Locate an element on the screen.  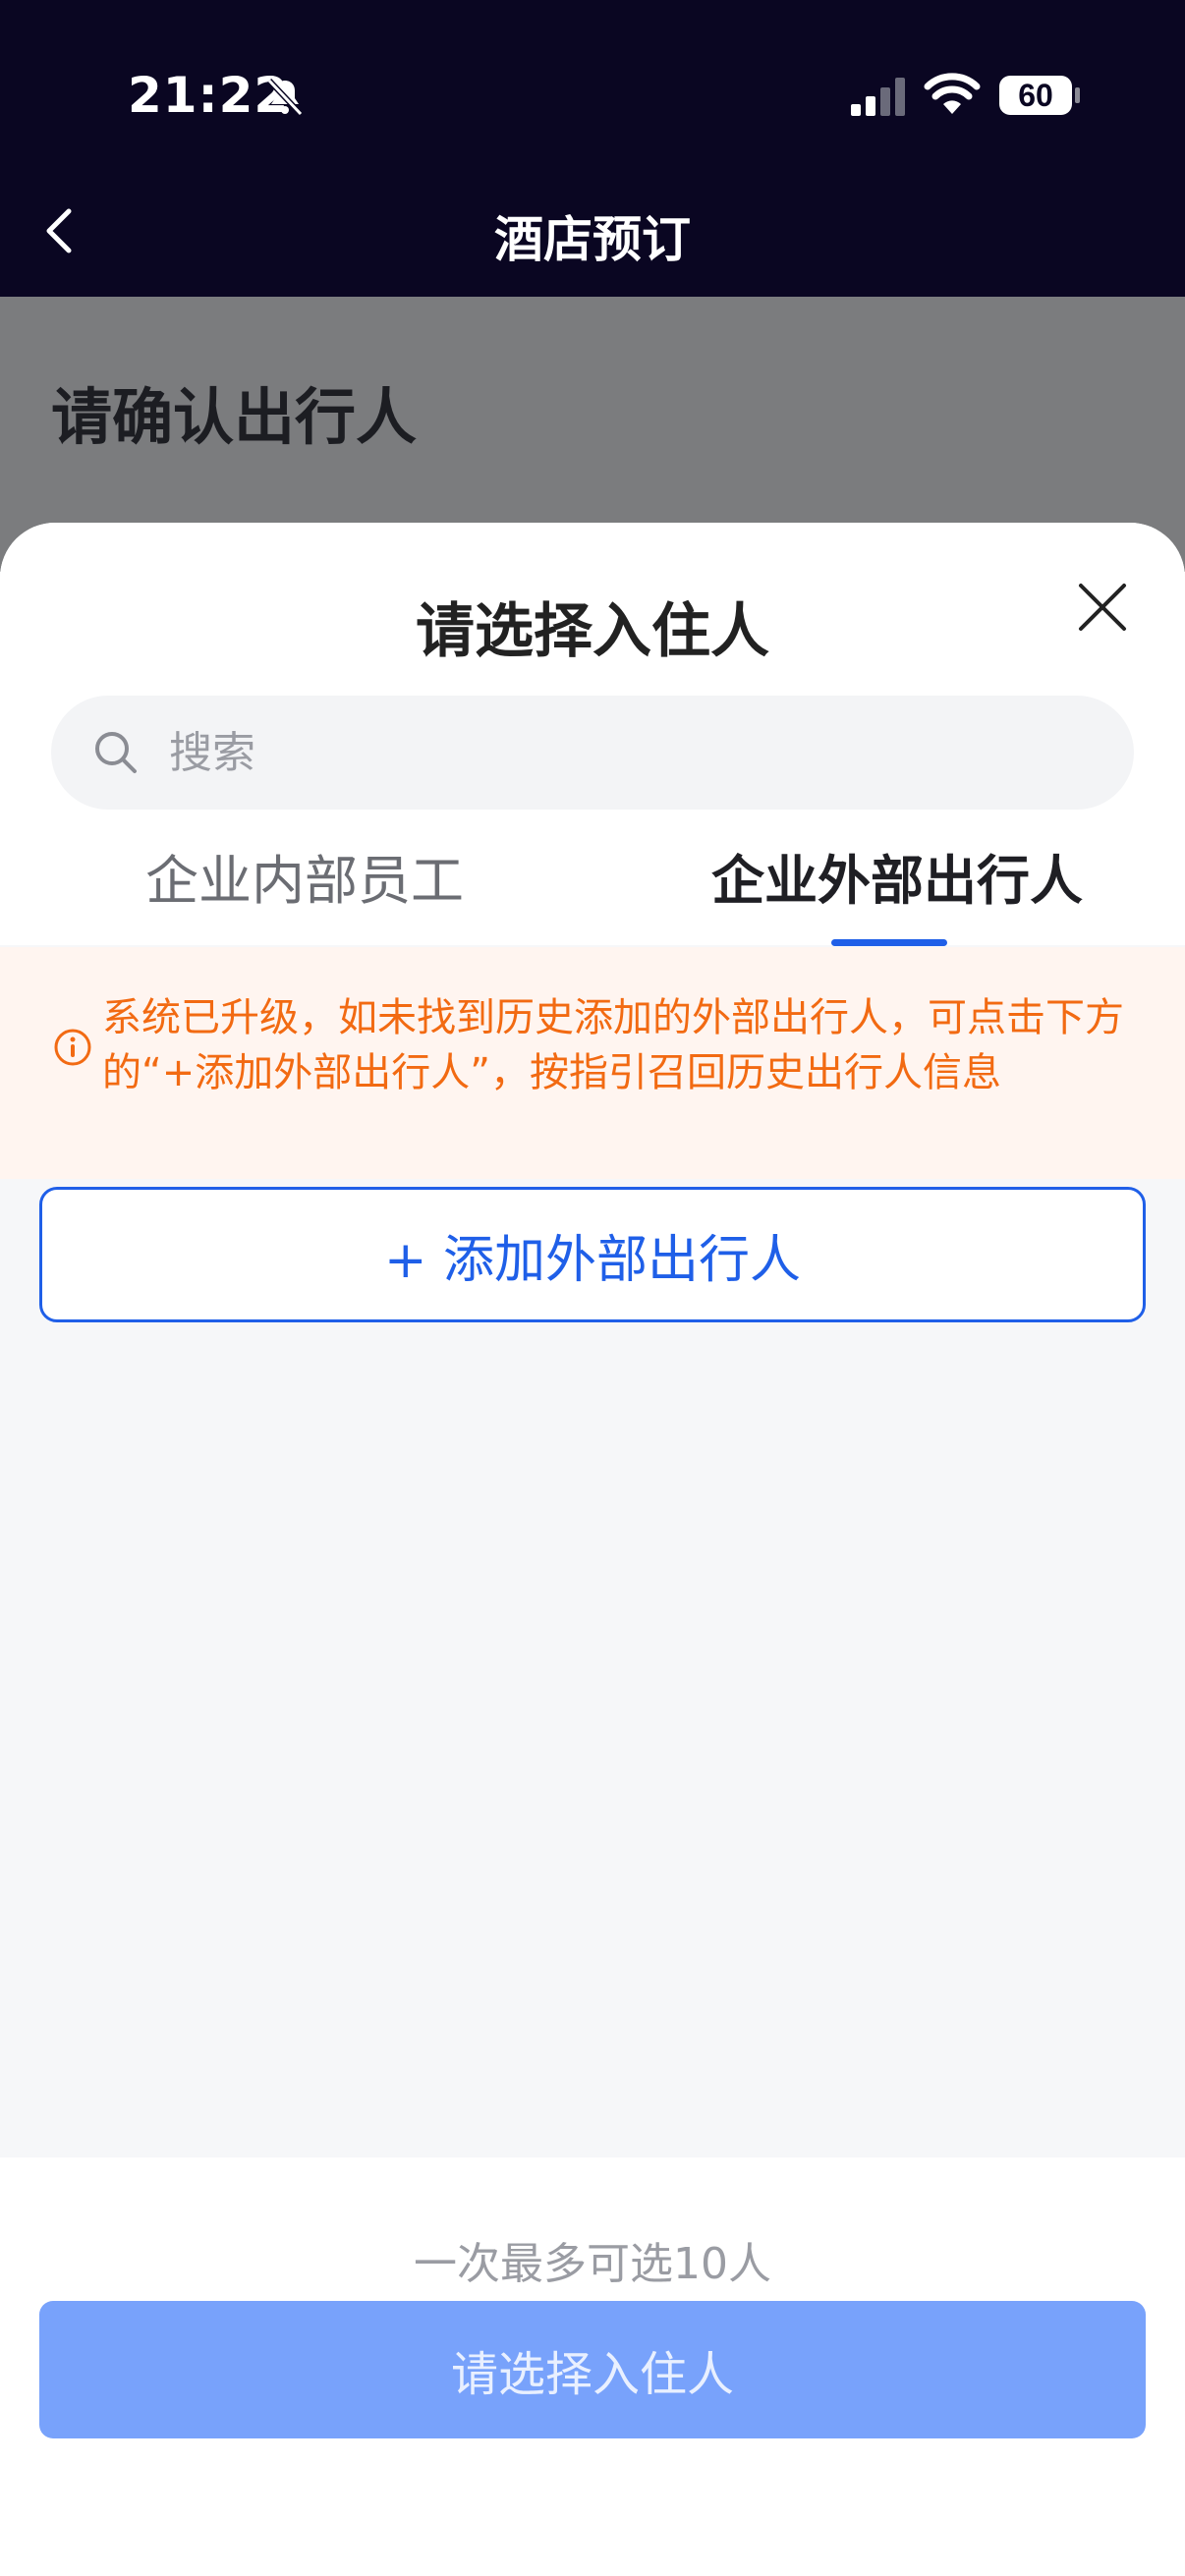
search-input is located at coordinates (631, 753).